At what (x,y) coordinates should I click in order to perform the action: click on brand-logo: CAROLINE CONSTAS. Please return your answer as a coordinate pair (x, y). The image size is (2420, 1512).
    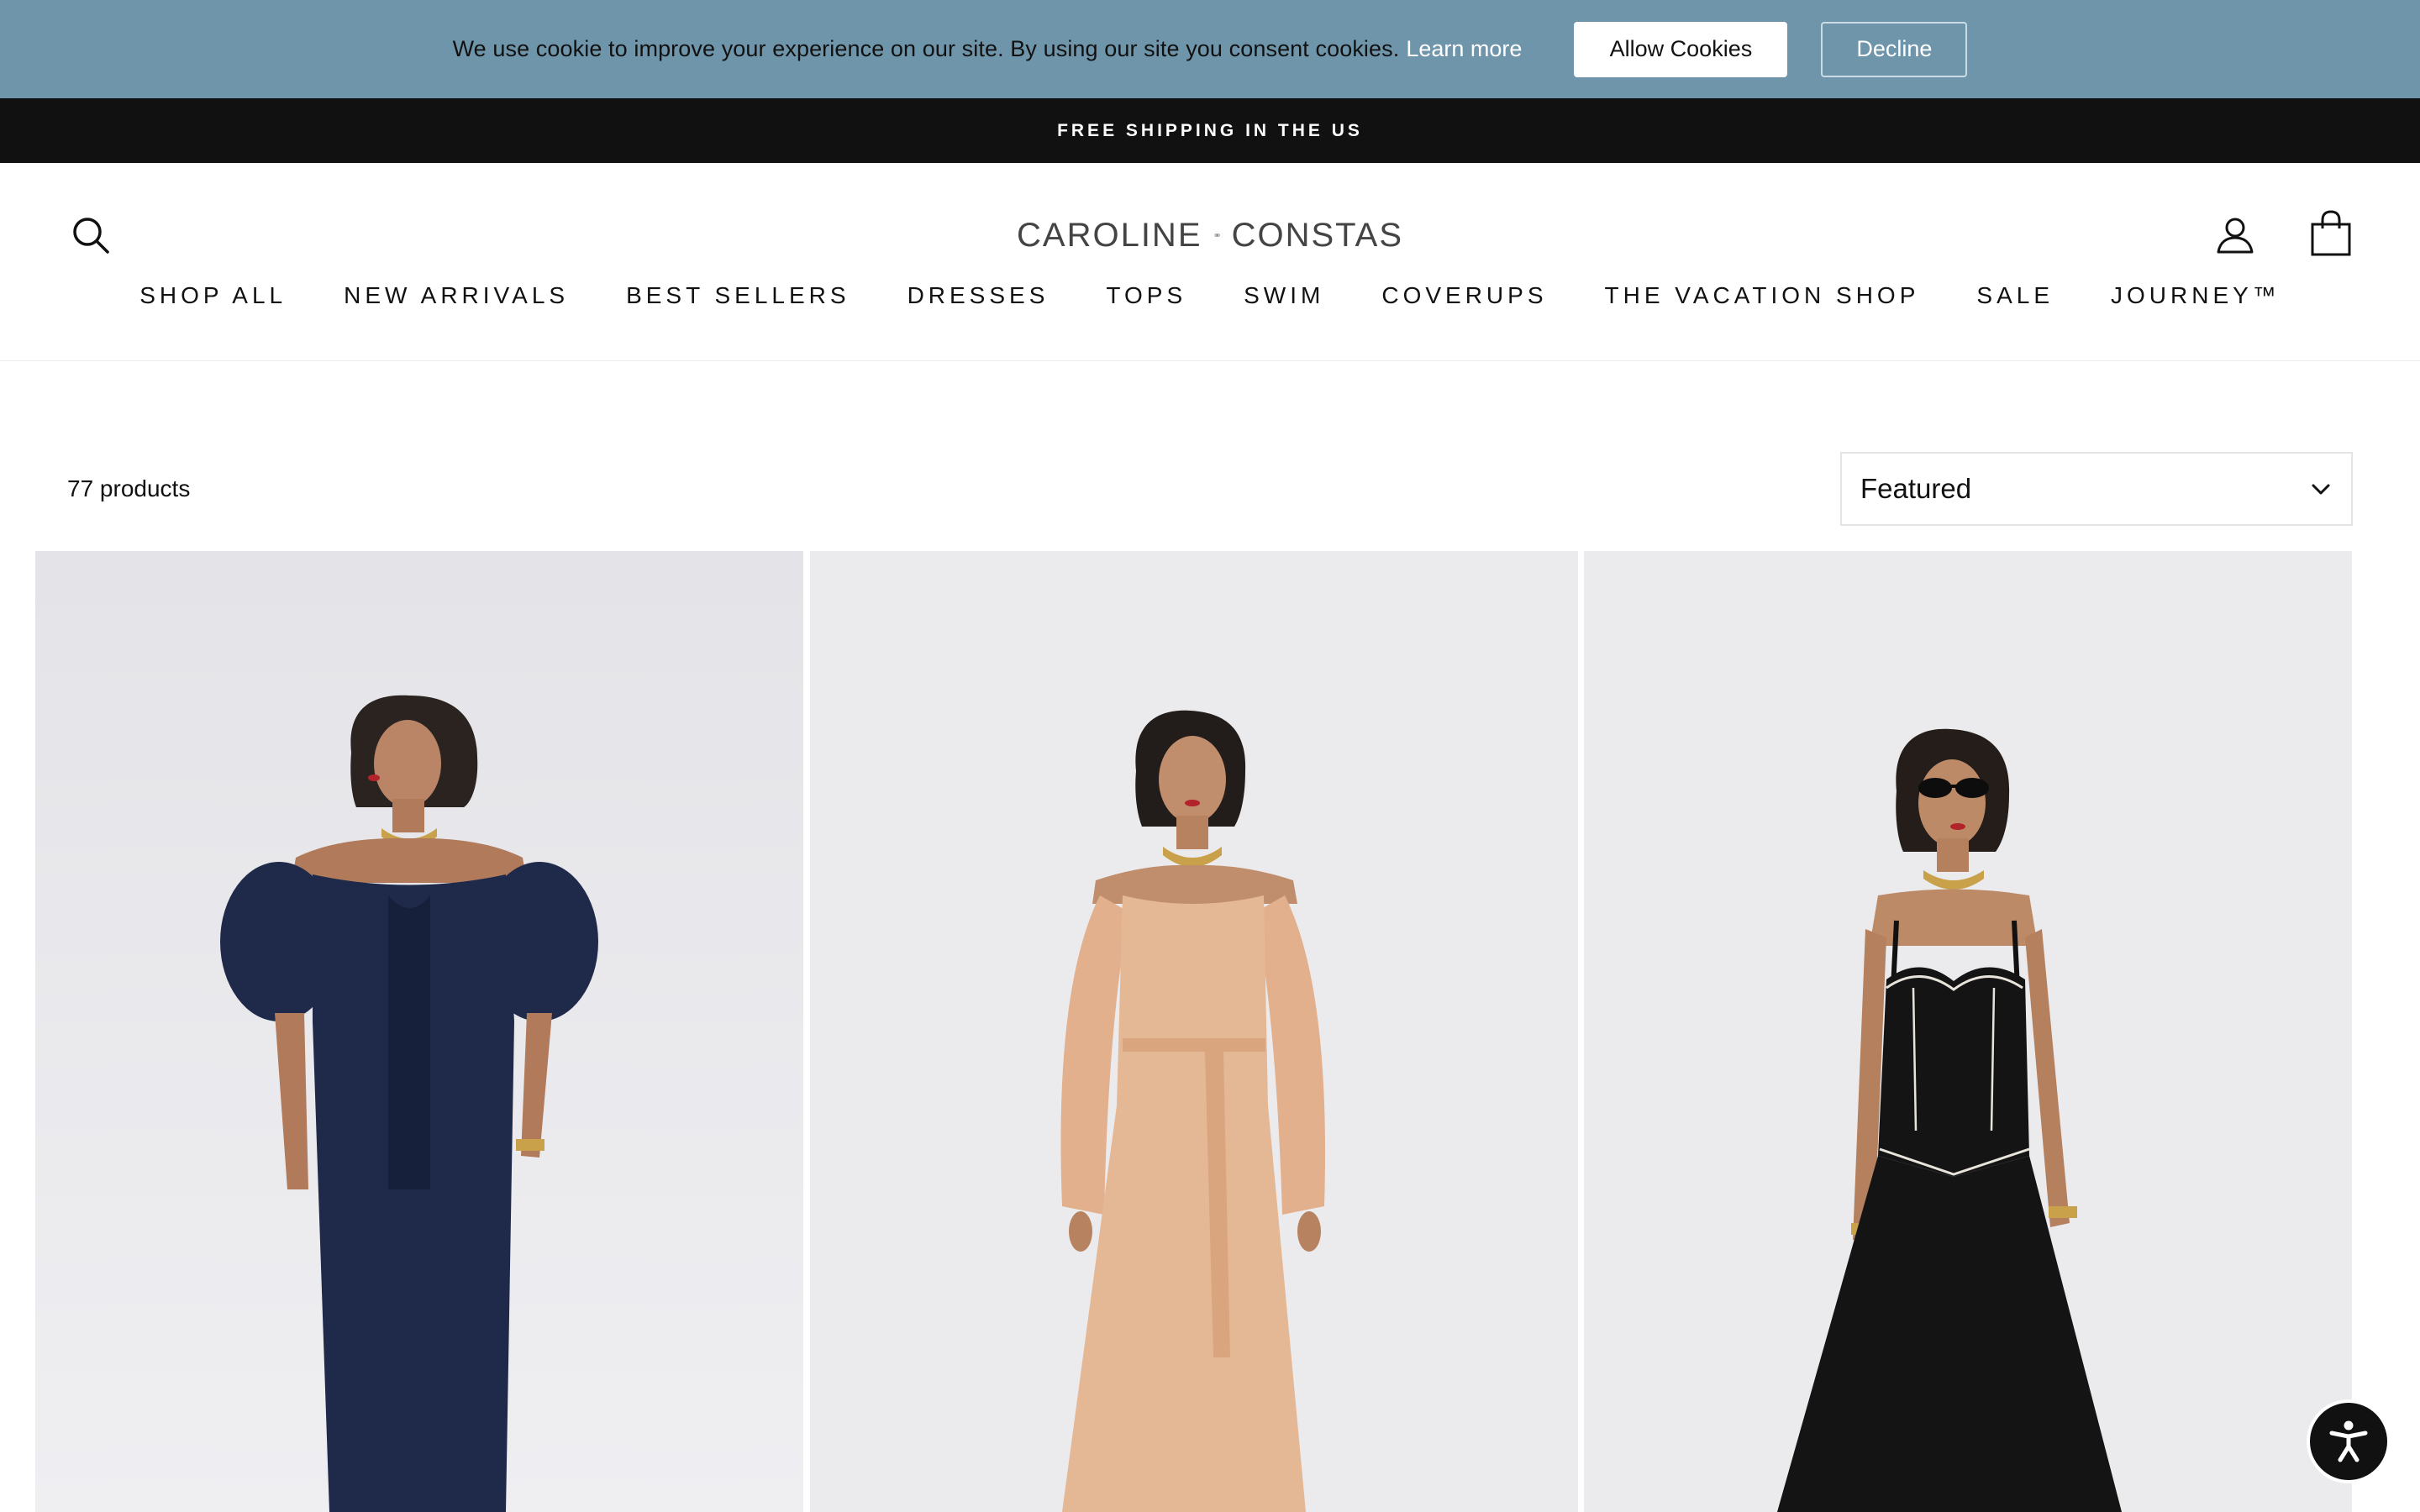
    Looking at the image, I should click on (1210, 235).